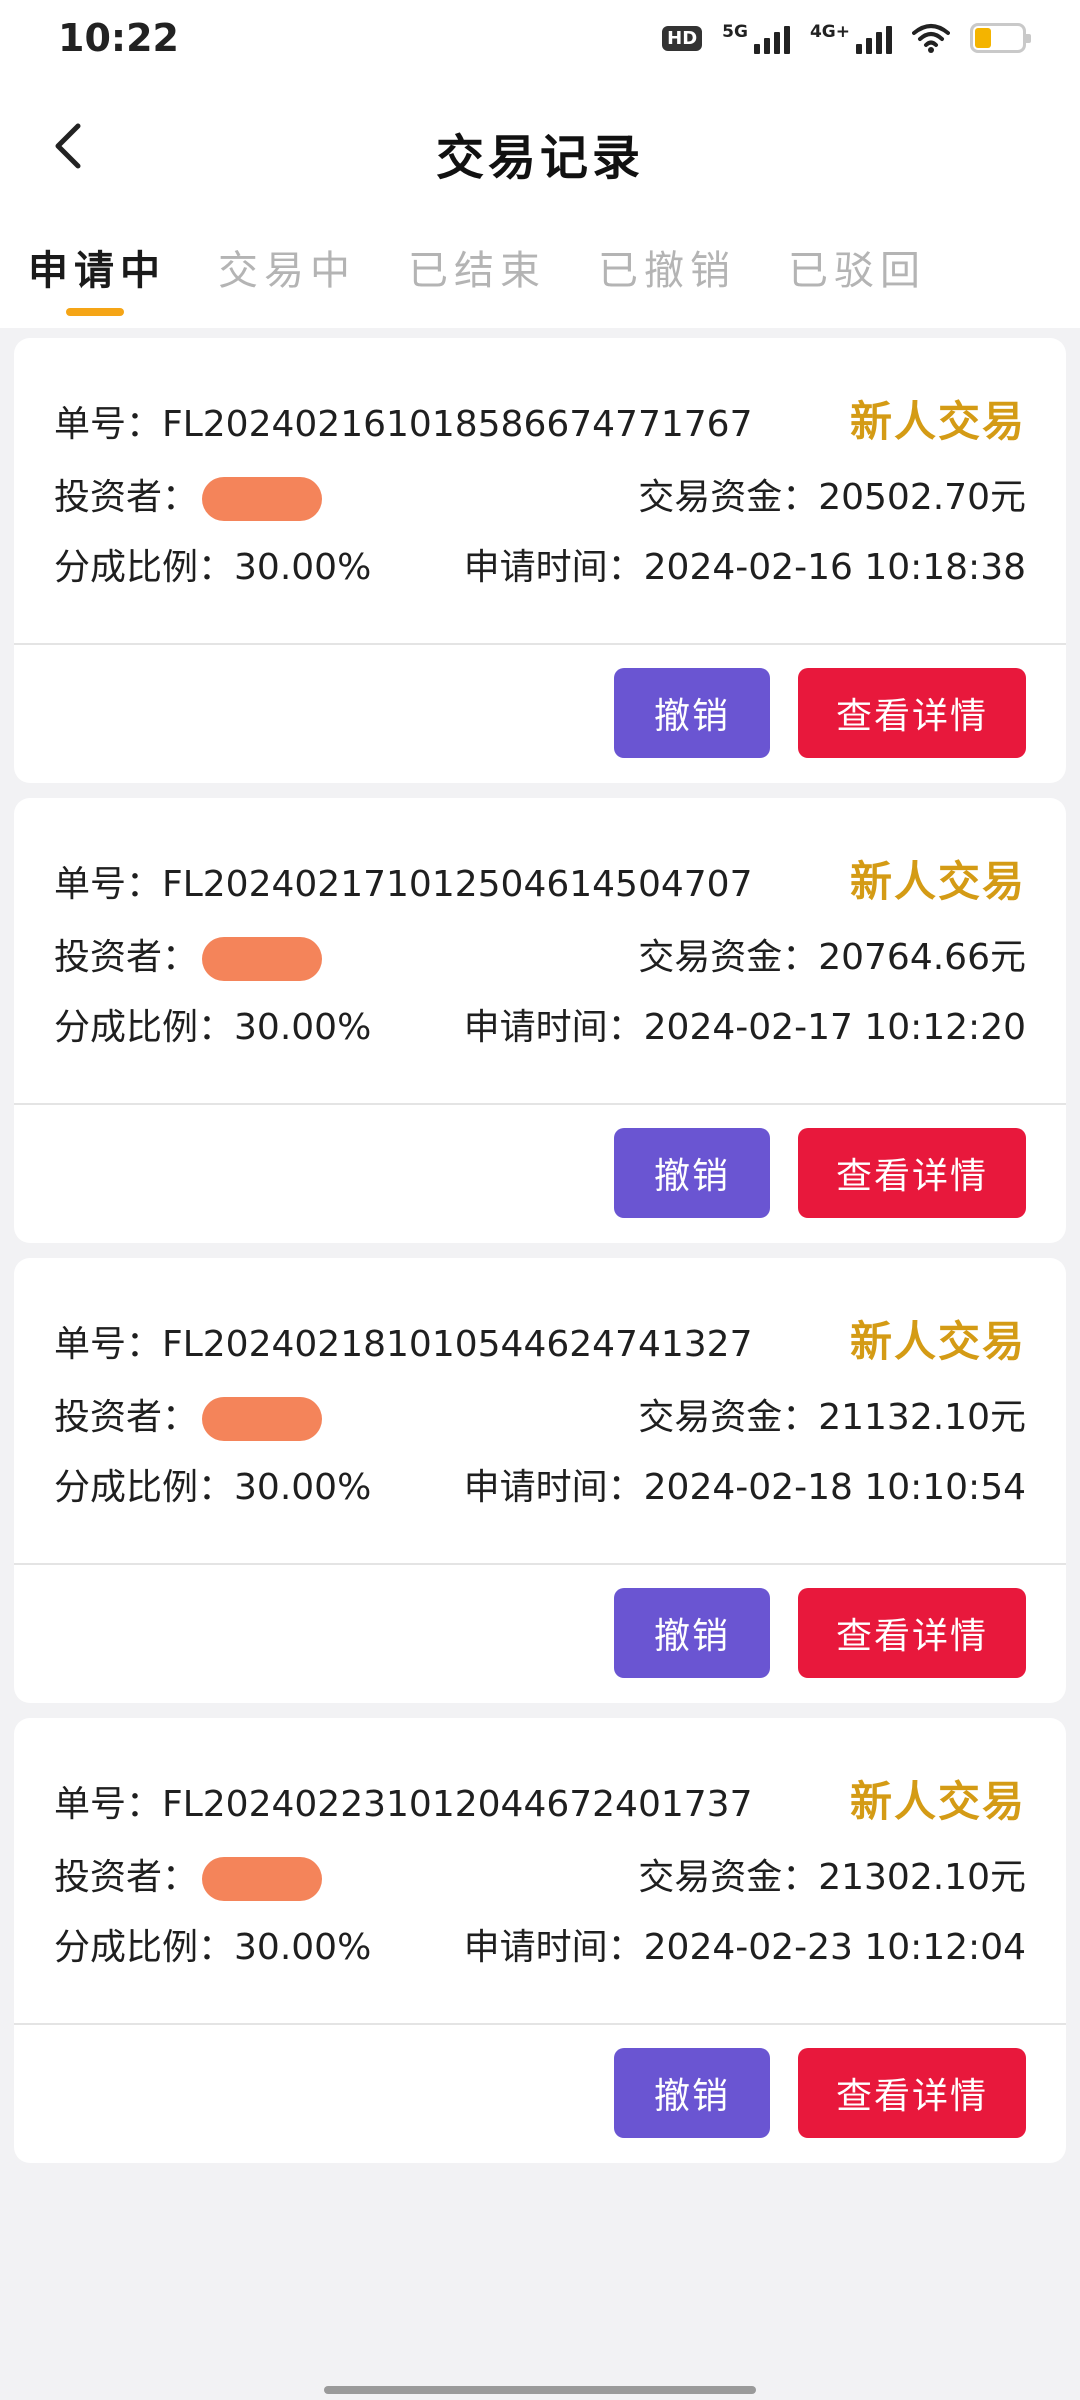  Describe the element at coordinates (883, 272) in the screenshot. I see `tab-rejected: 已驳回` at that location.